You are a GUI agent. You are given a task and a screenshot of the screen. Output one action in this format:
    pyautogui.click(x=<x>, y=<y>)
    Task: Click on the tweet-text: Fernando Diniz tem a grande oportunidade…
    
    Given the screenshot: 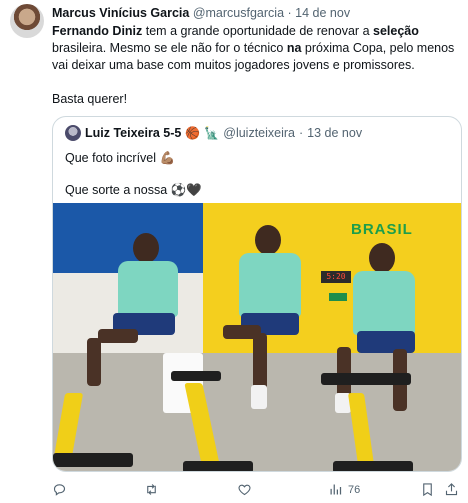 What is the action you would take?
    pyautogui.click(x=256, y=65)
    